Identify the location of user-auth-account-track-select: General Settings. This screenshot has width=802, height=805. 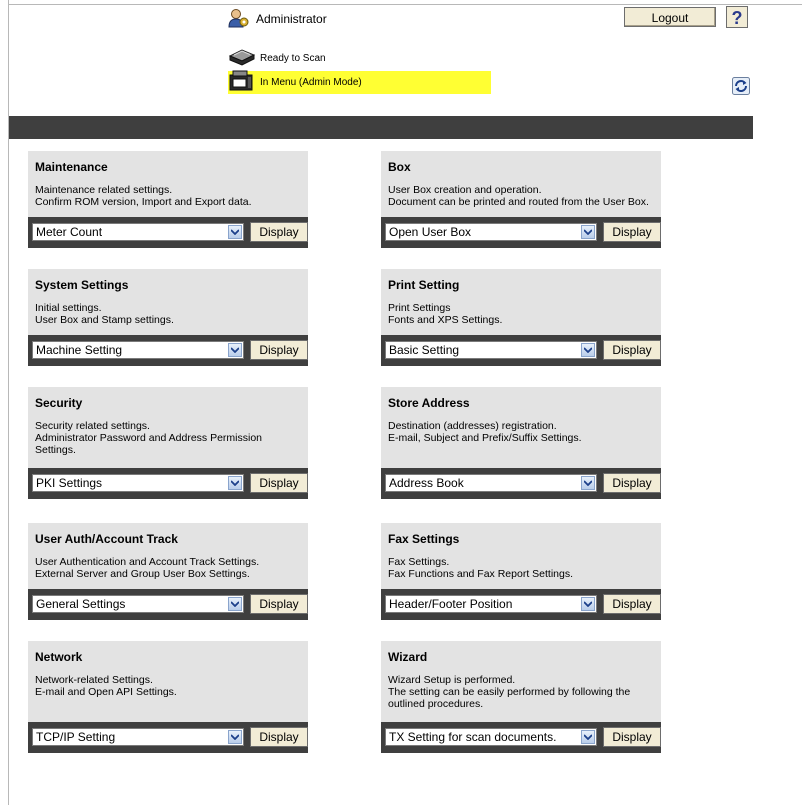
(138, 604).